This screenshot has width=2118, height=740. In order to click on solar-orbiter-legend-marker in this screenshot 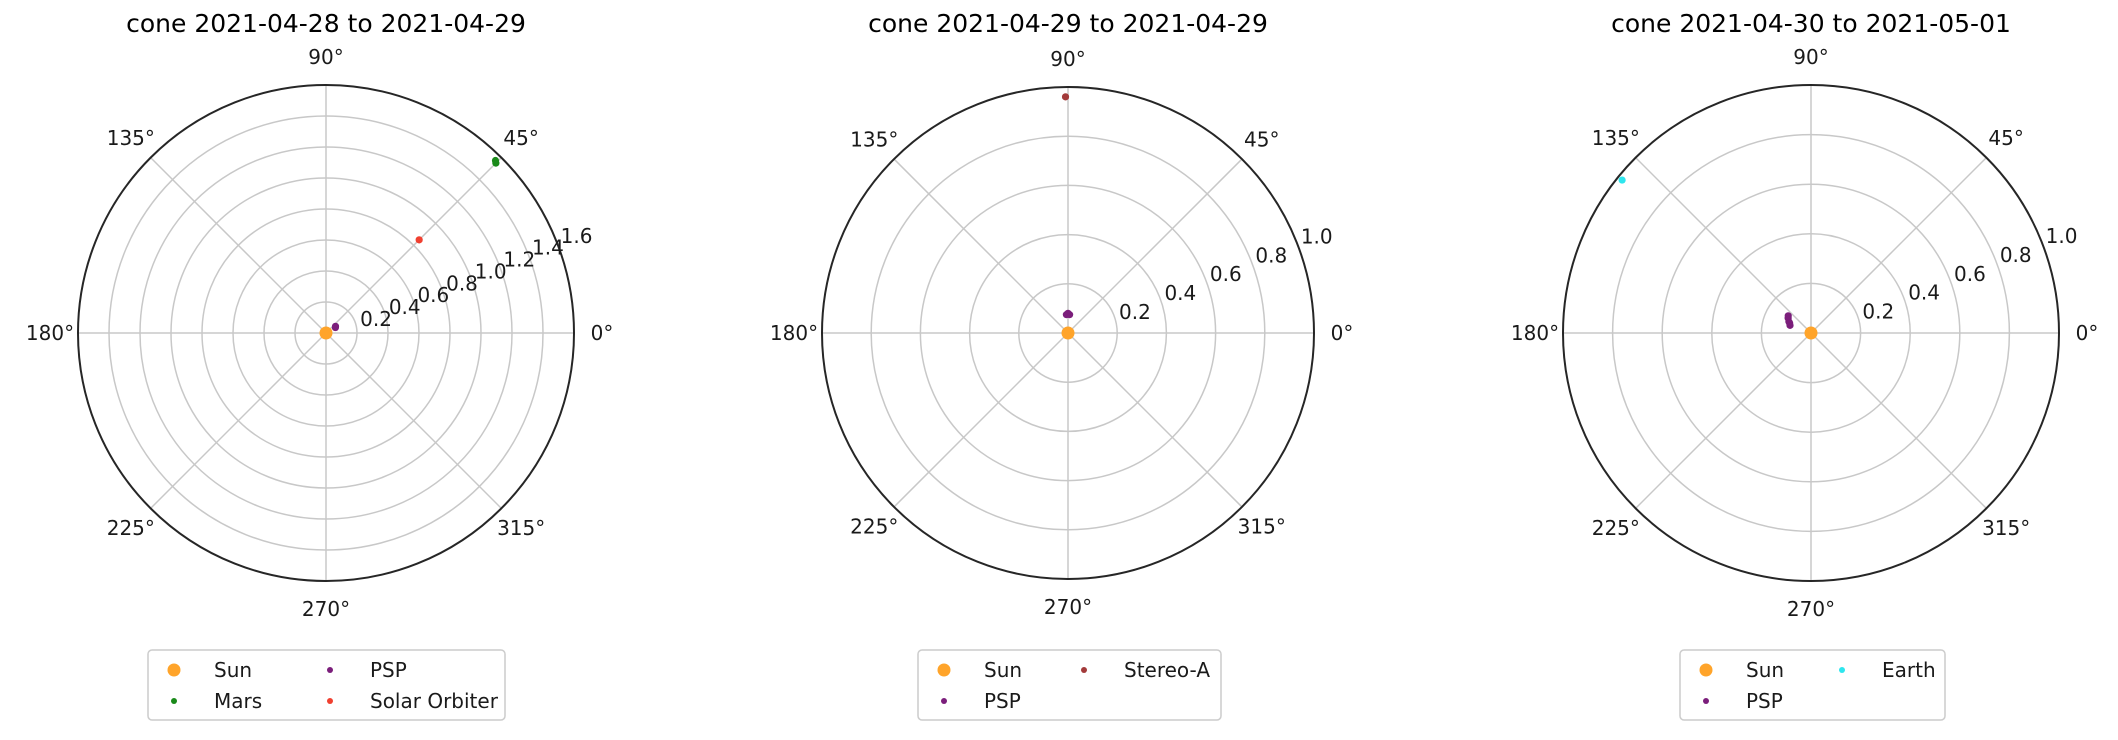, I will do `click(330, 701)`.